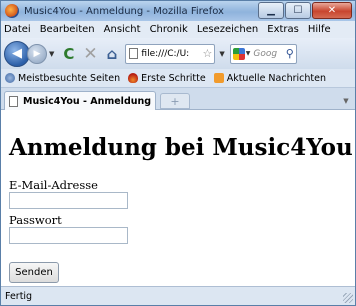 This screenshot has height=306, width=356. What do you see at coordinates (298, 10) in the screenshot?
I see `maximize-button: ☐` at bounding box center [298, 10].